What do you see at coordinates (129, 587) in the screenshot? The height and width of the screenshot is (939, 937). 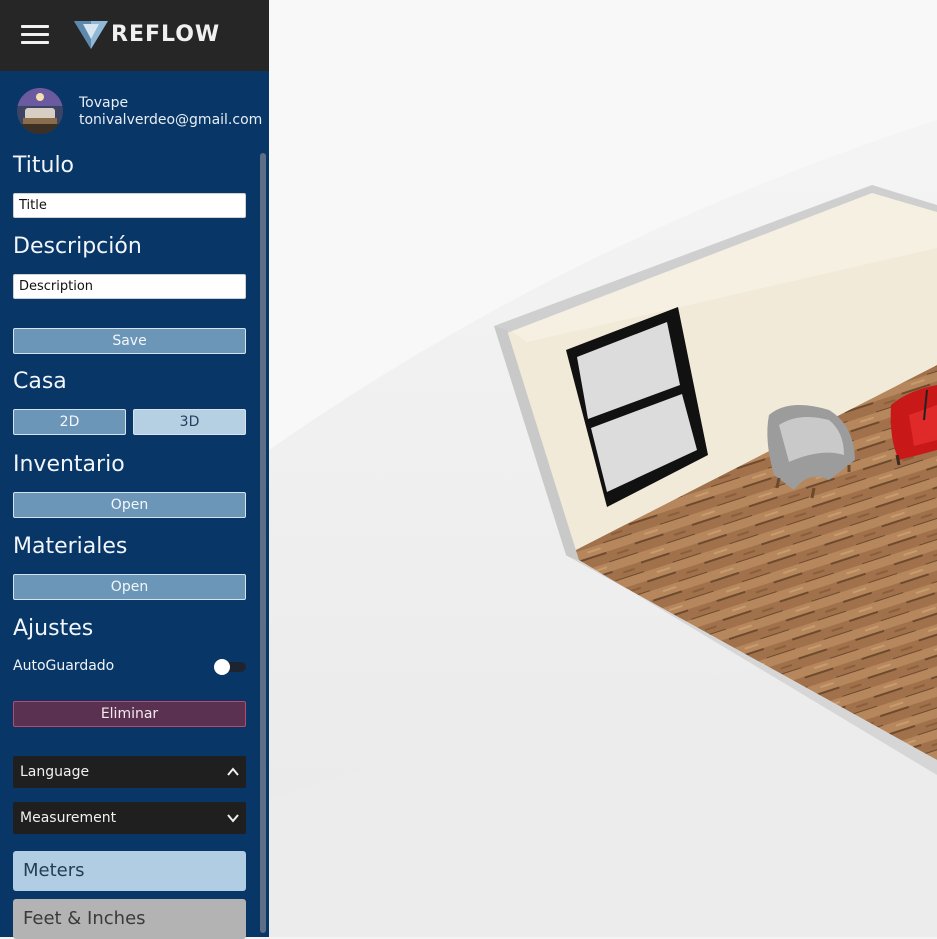 I see `materiales-open-button: Open` at bounding box center [129, 587].